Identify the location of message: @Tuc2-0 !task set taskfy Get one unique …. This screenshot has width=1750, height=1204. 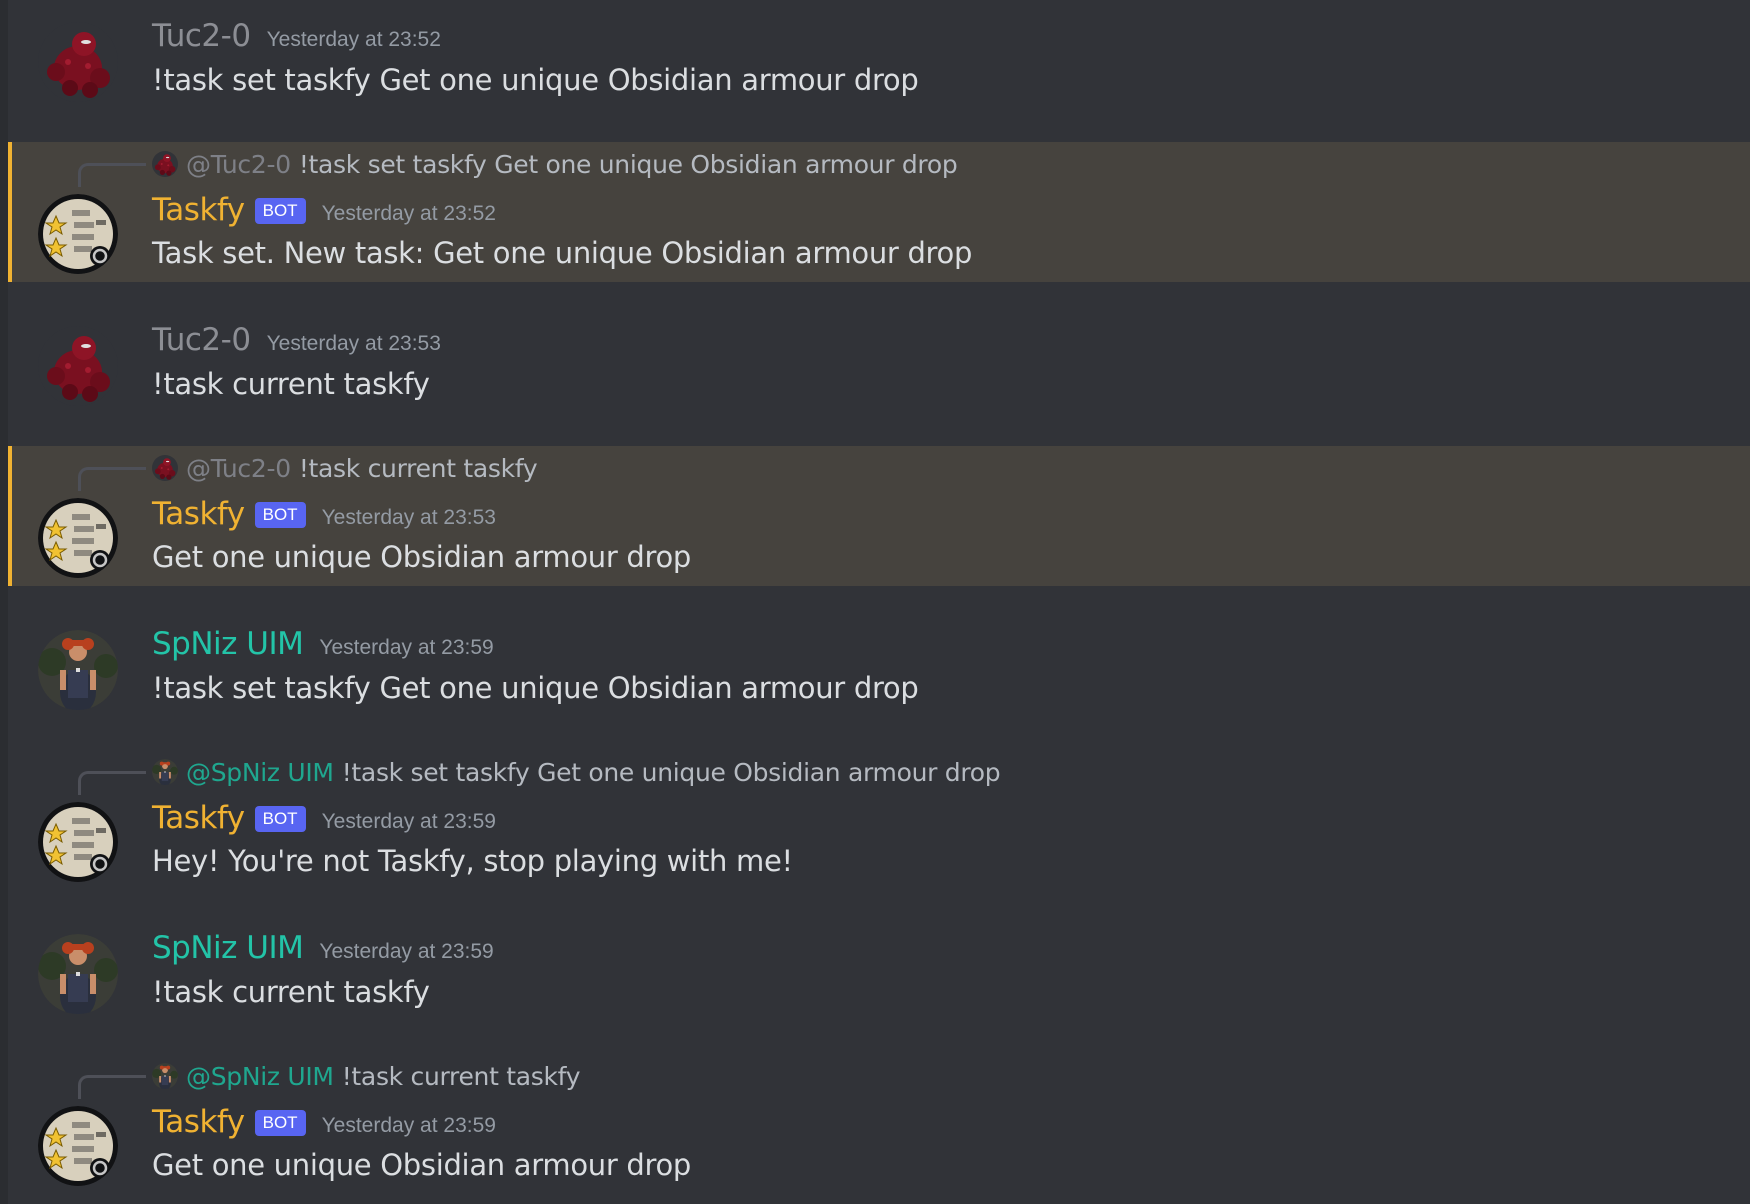
(879, 212).